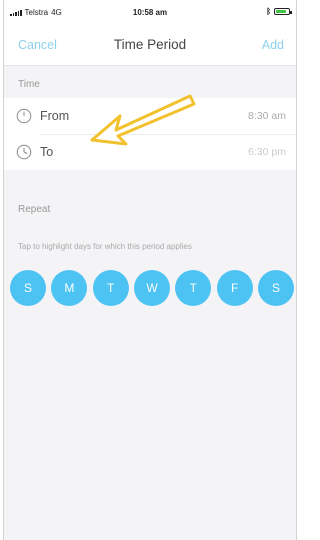  I want to click on from-label: From, so click(55, 116).